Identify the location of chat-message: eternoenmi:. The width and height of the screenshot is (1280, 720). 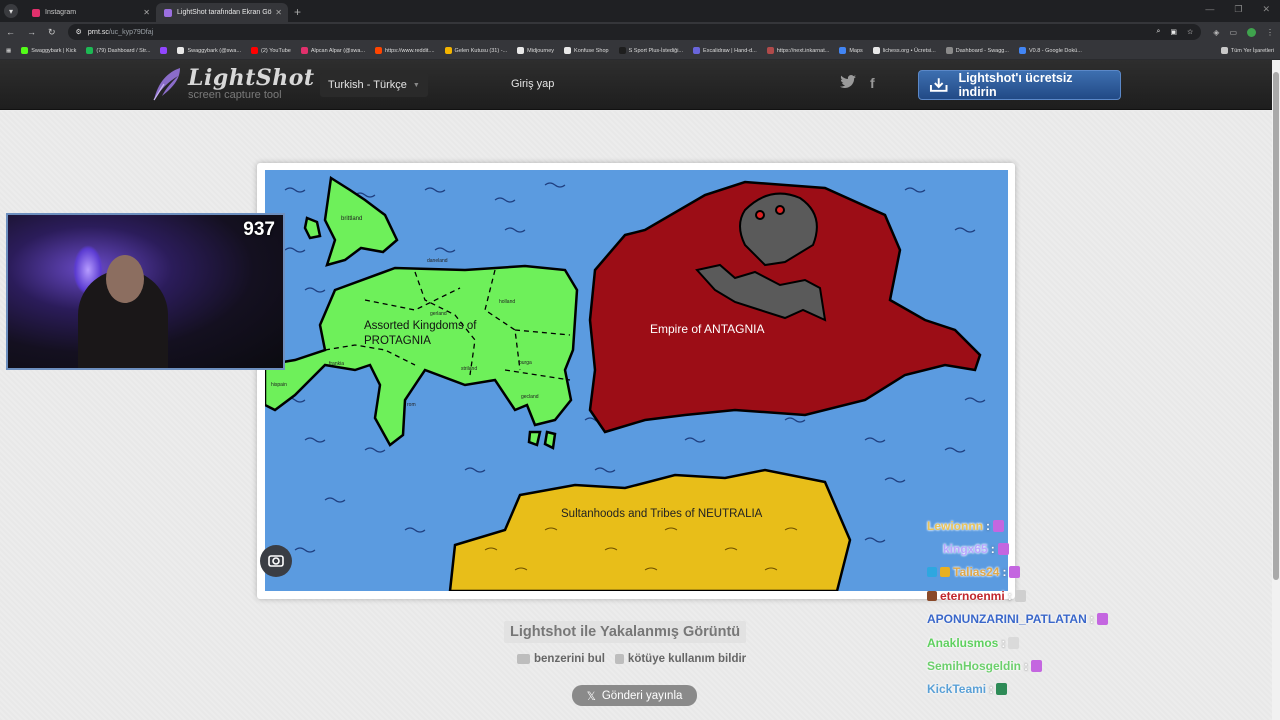
(1027, 595).